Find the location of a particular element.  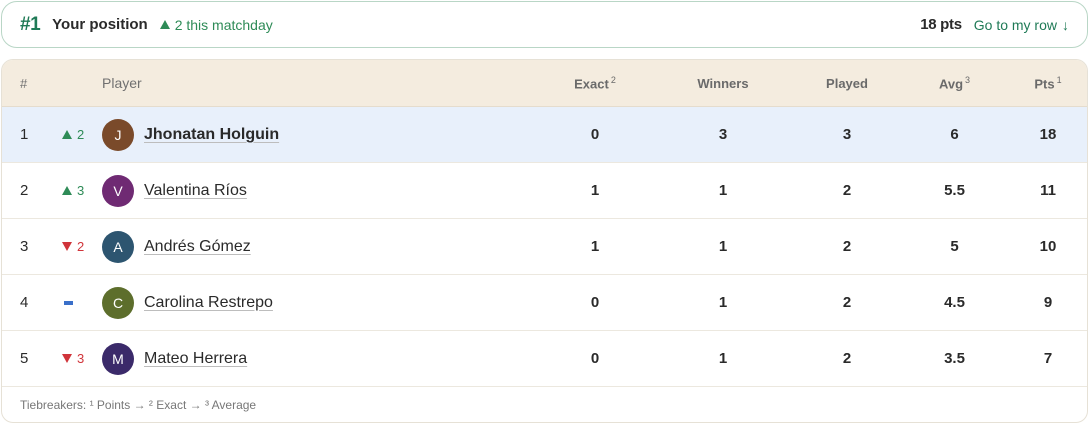

row-rank: 4 is located at coordinates (24, 302).